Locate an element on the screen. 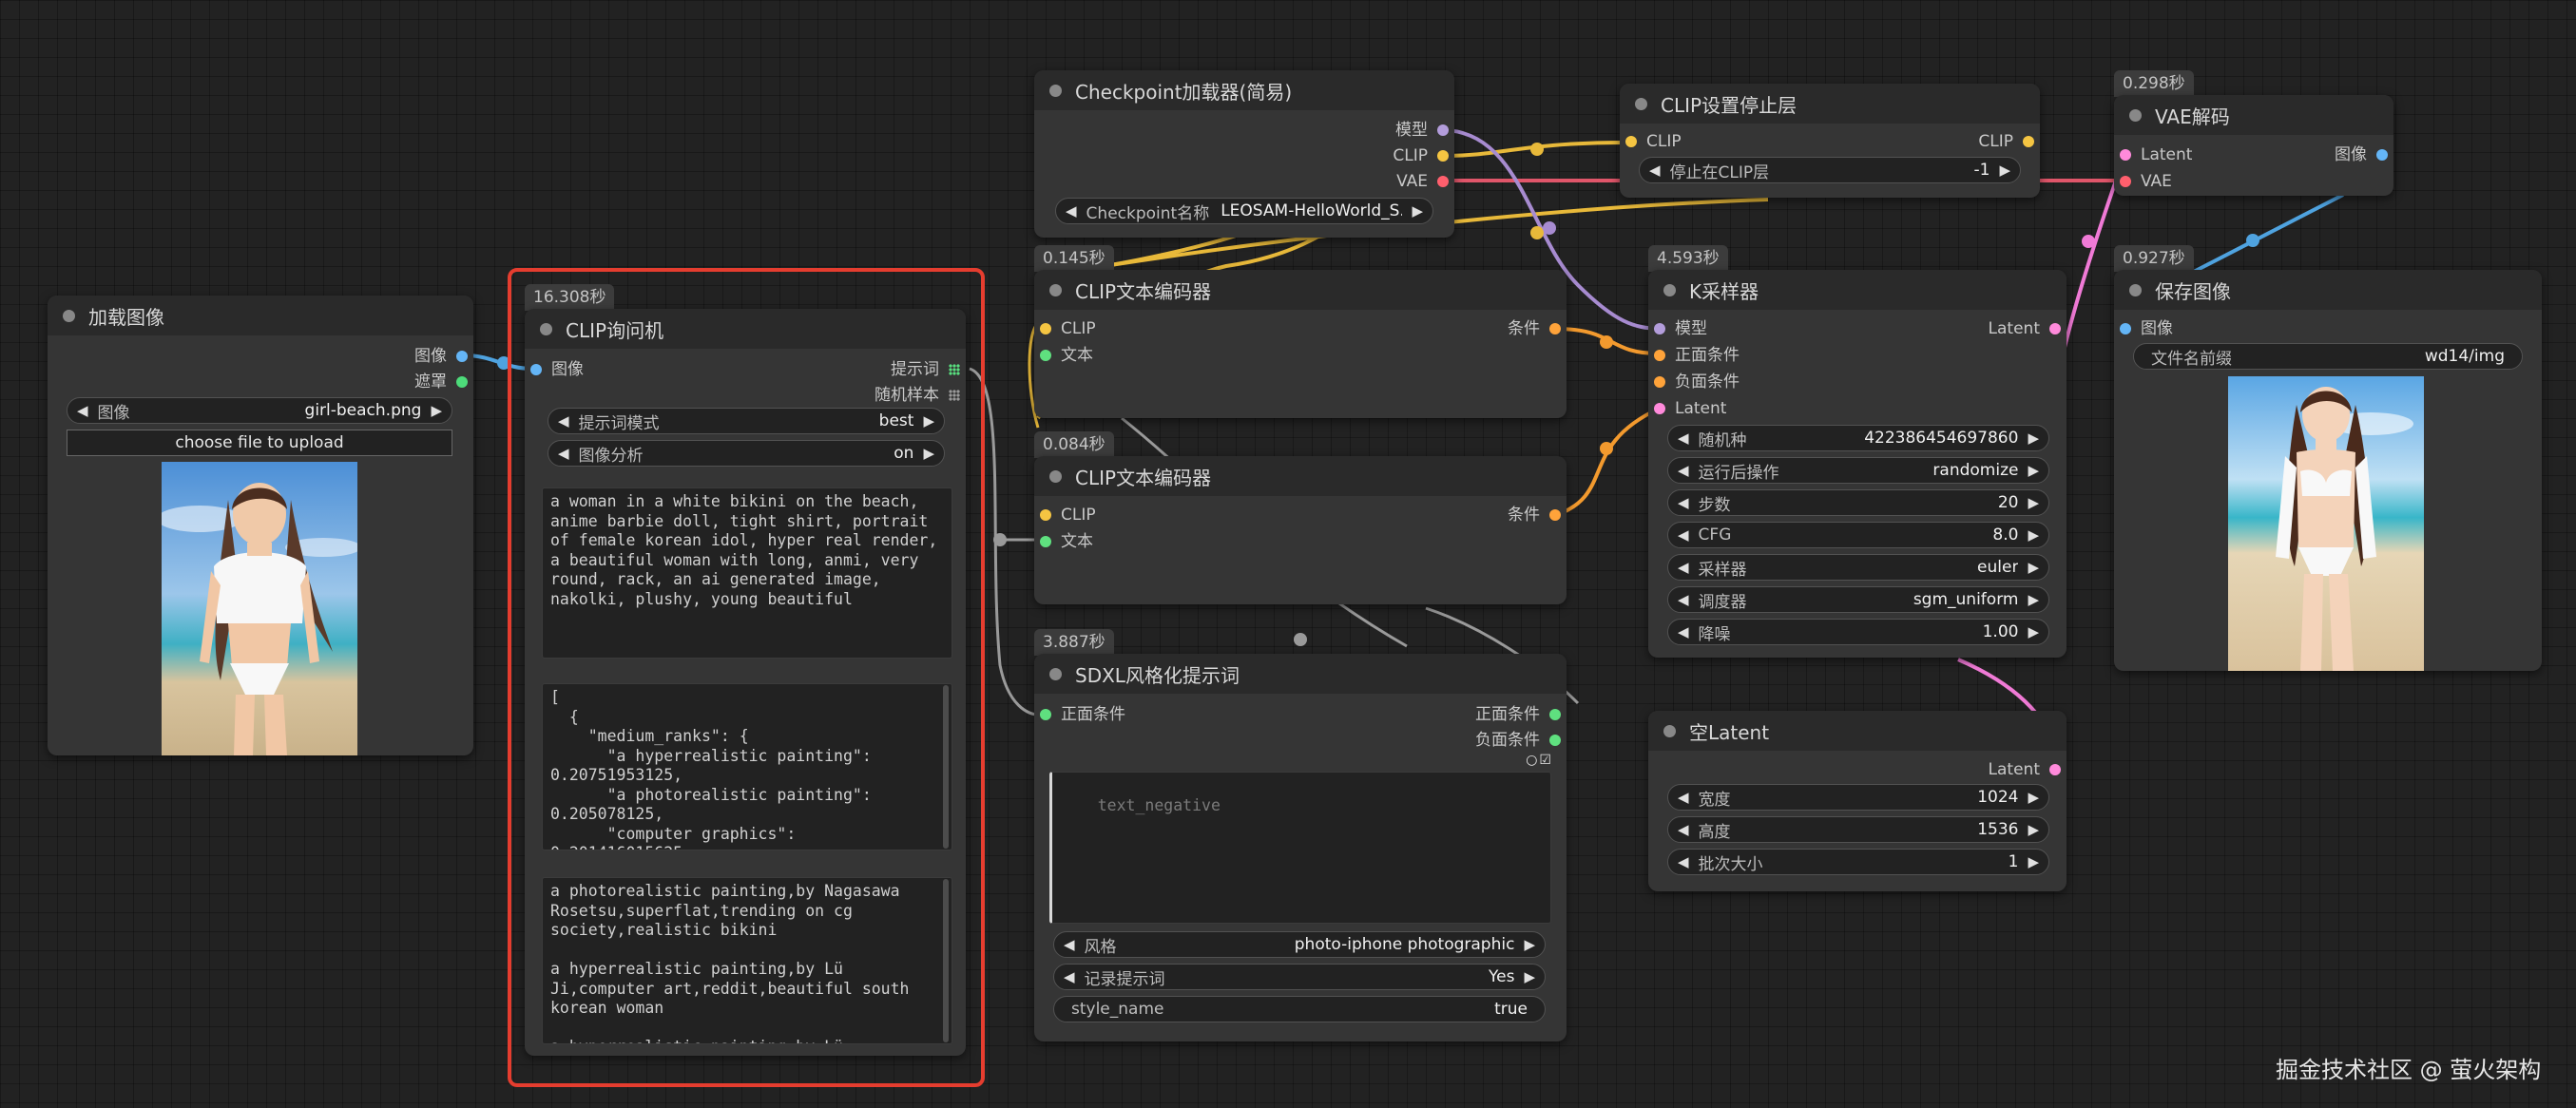  input-model: 模型 is located at coordinates (1677, 329).